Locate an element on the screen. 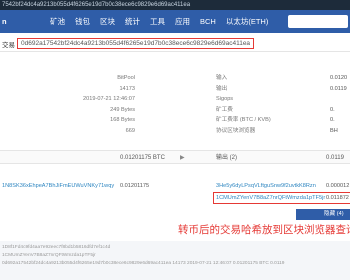 The width and height of the screenshot is (350, 280). info-left-value: 14173 is located at coordinates (127, 88).